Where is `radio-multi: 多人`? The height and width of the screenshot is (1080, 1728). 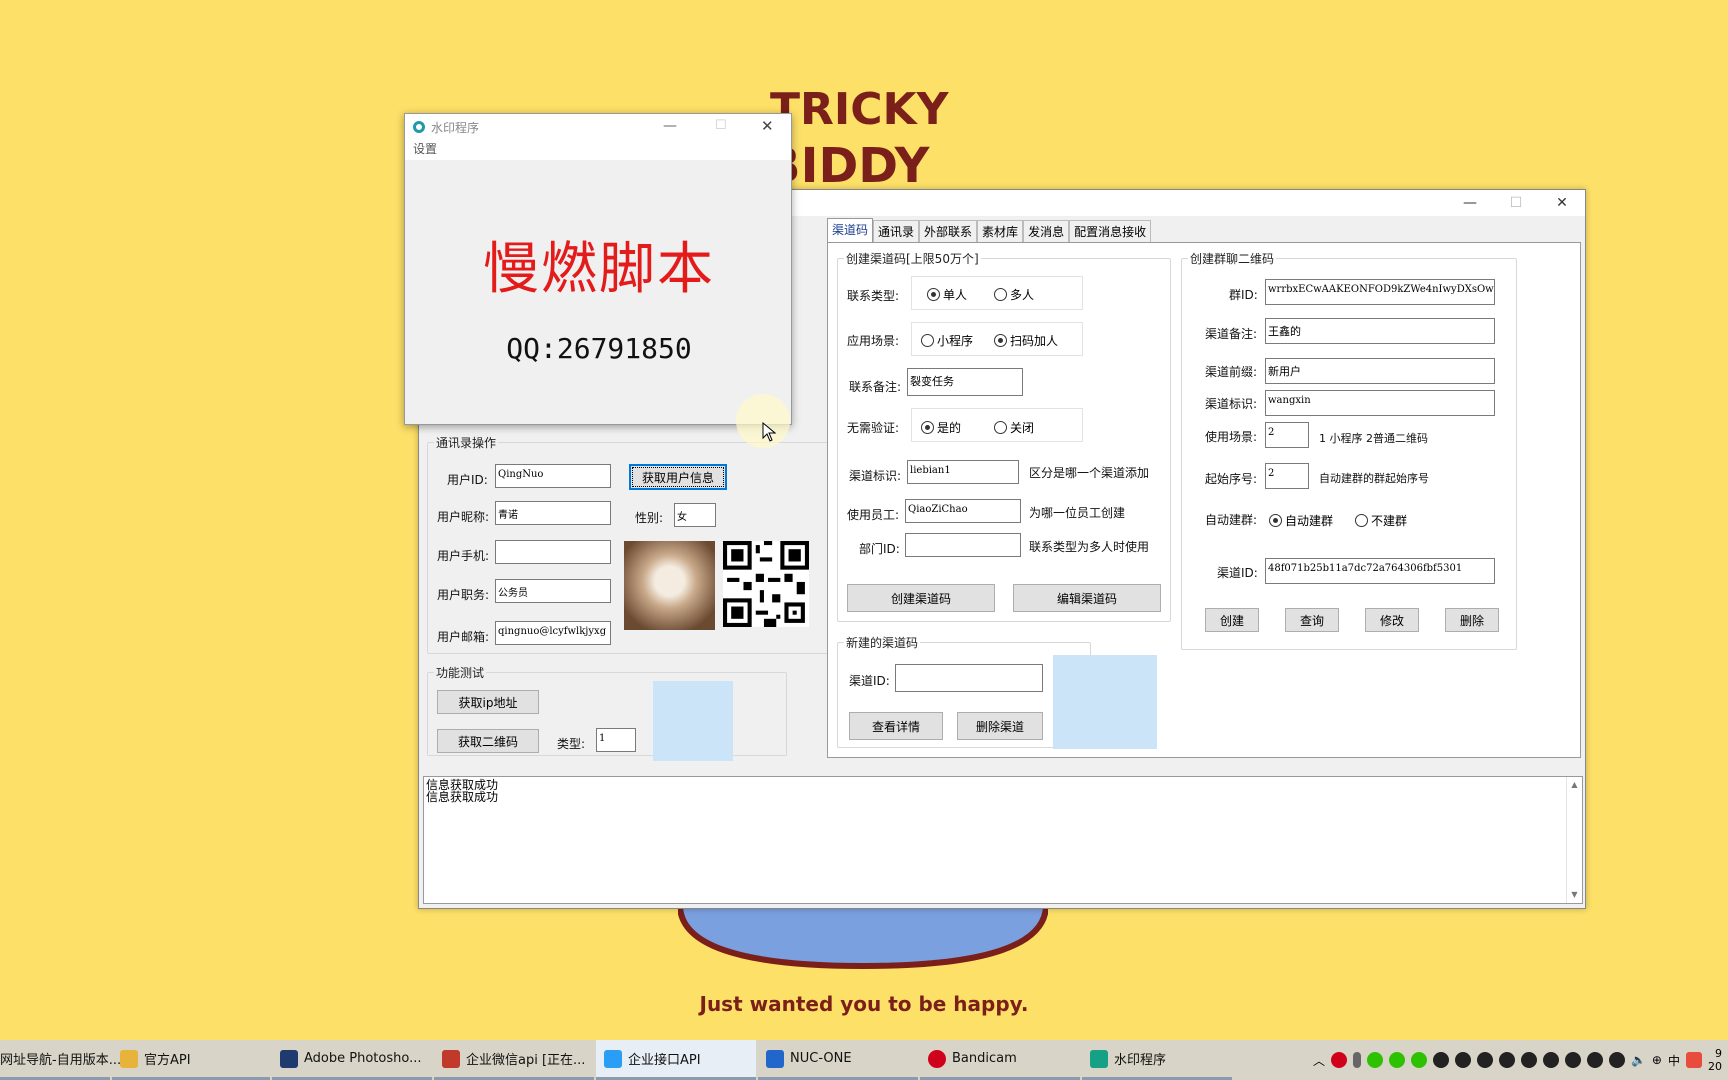 radio-multi: 多人 is located at coordinates (1014, 294).